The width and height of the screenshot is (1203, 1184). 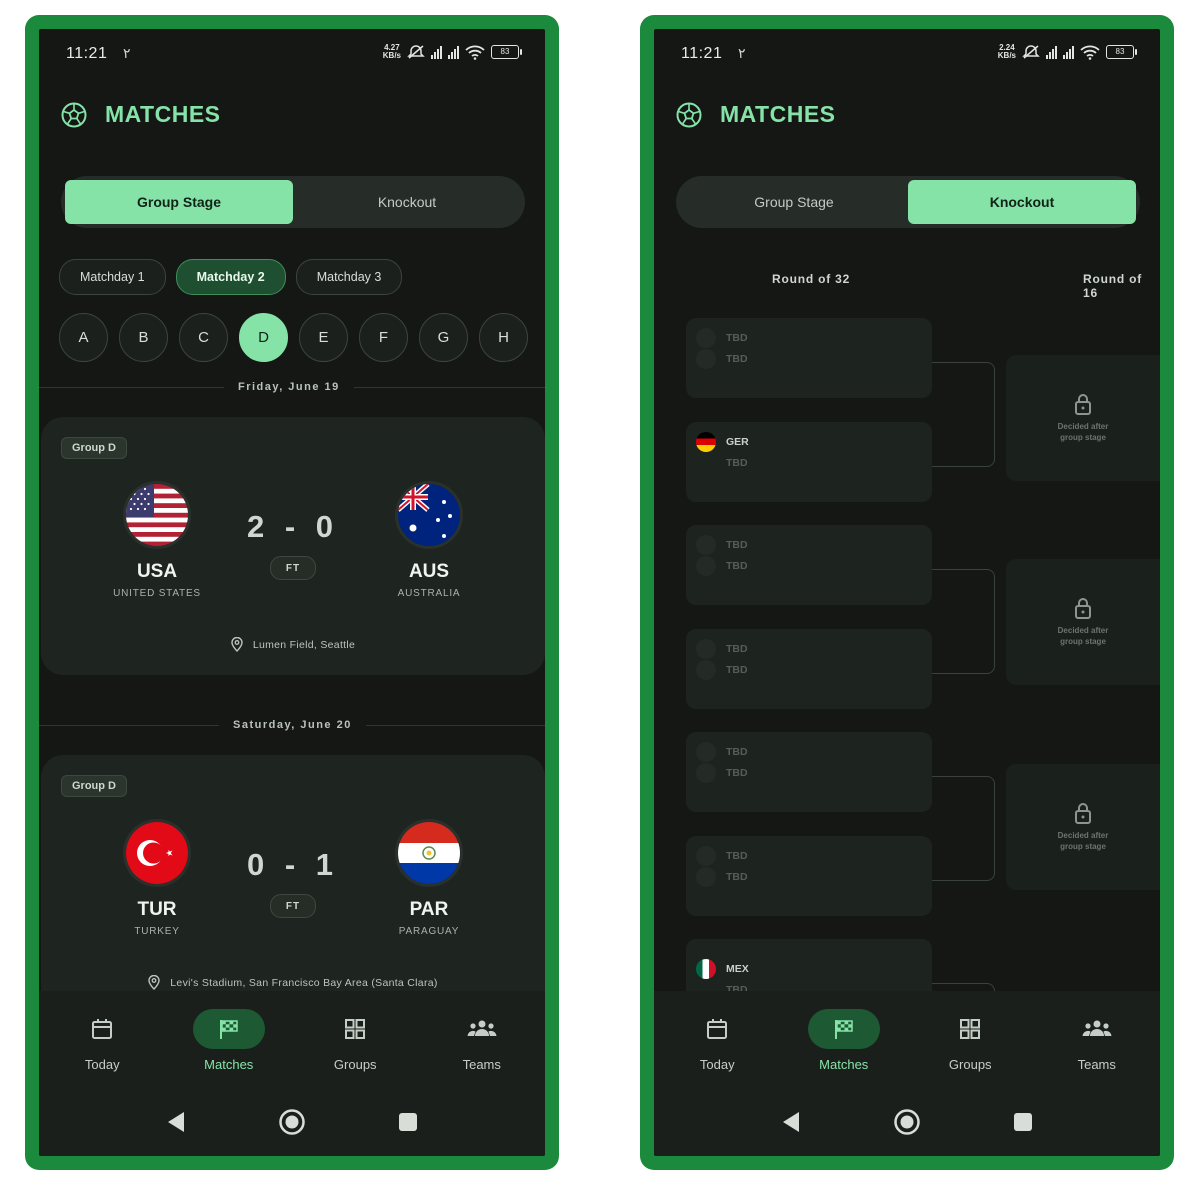 What do you see at coordinates (1083, 404) in the screenshot?
I see `lock-icon` at bounding box center [1083, 404].